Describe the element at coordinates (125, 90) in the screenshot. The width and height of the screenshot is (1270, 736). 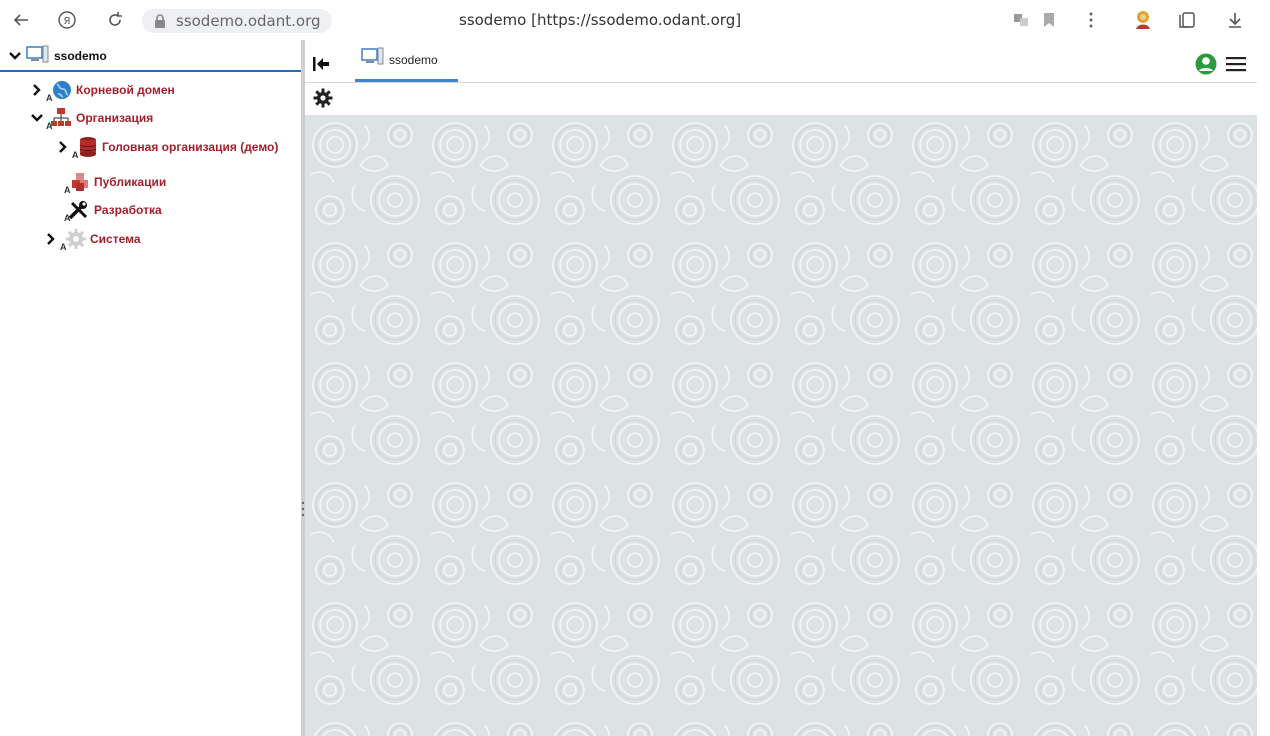
I see `tree-node-label: Корневой домен` at that location.